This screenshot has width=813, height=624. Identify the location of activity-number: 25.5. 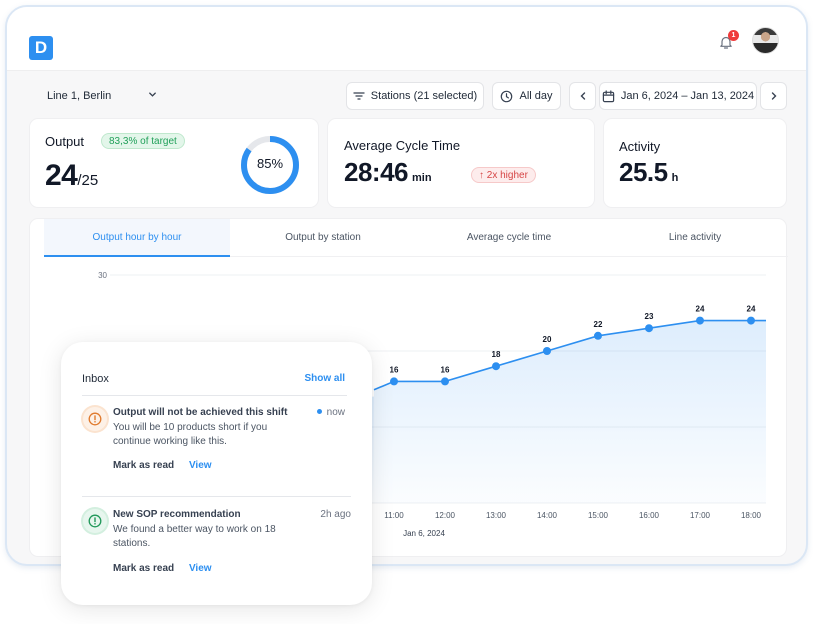
(643, 172).